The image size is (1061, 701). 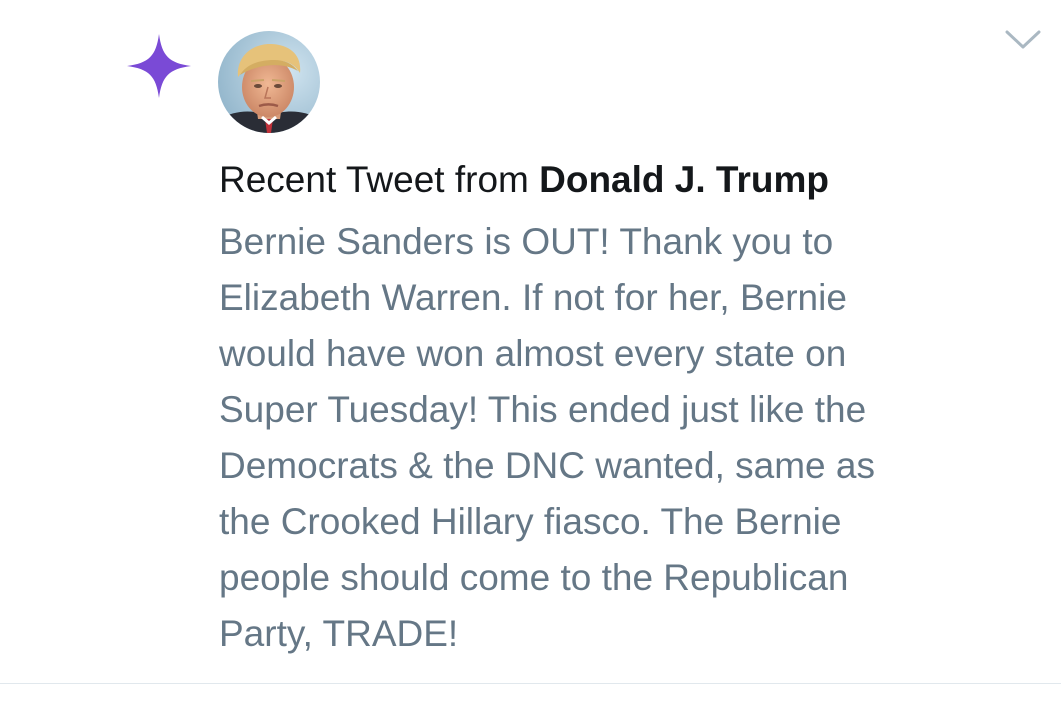 What do you see at coordinates (526, 241) in the screenshot?
I see `tweet-line: Bernie Sanders is OUT! Thank you to` at bounding box center [526, 241].